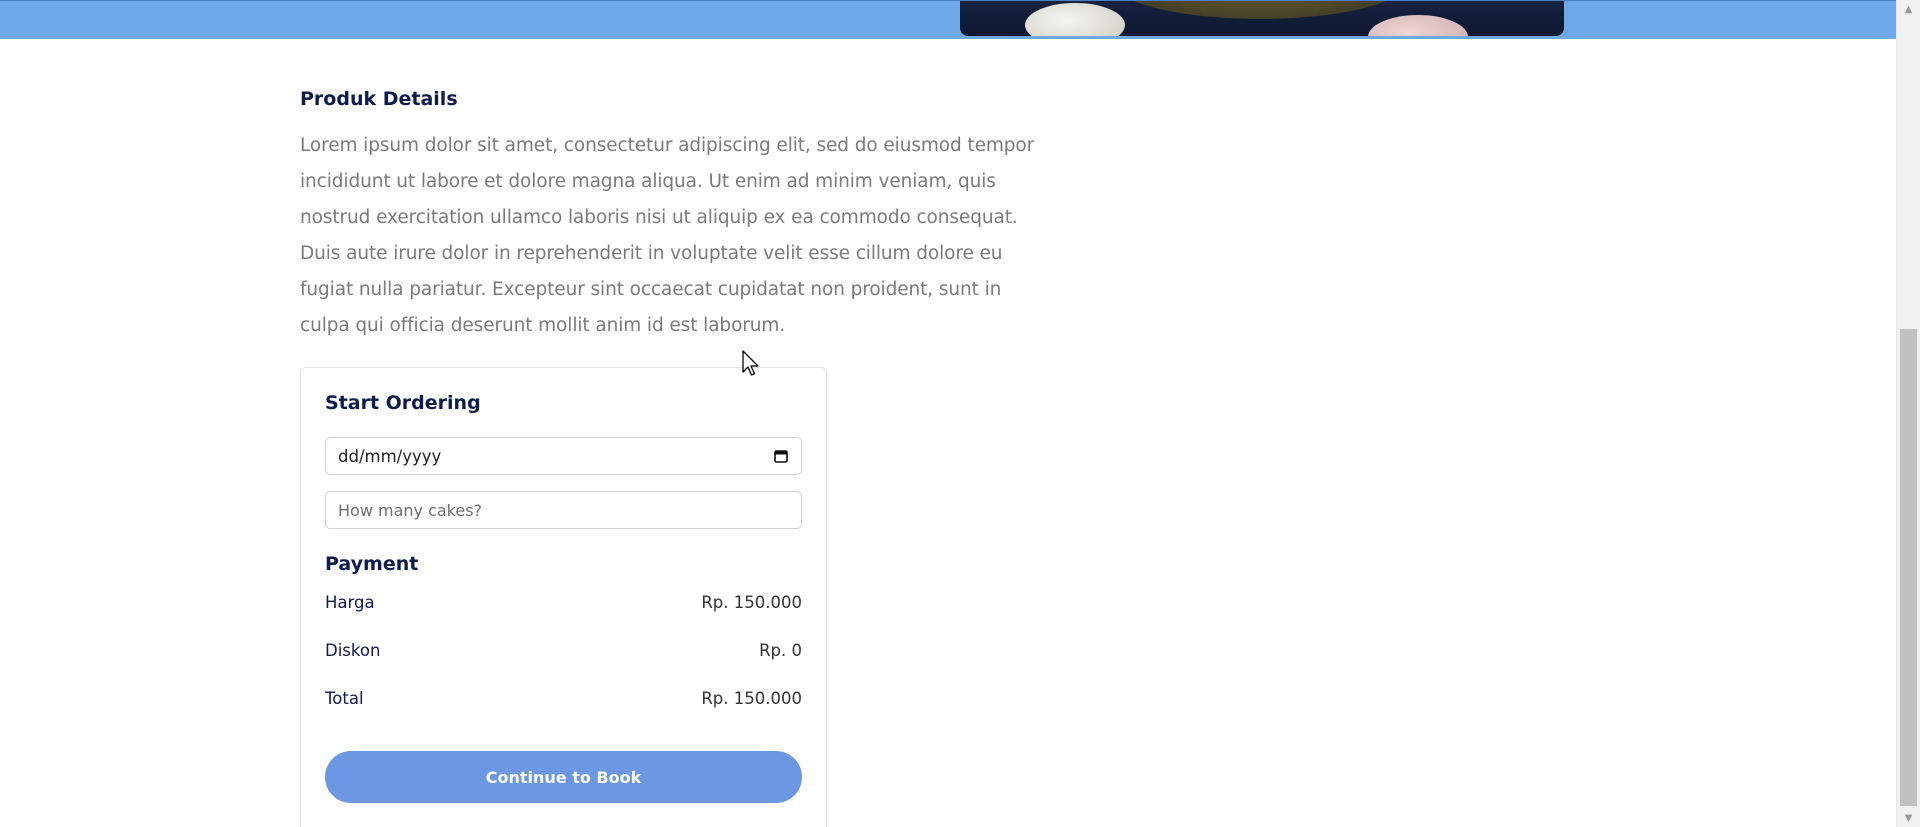 The width and height of the screenshot is (1920, 827). What do you see at coordinates (781, 456) in the screenshot?
I see `calendar-icon` at bounding box center [781, 456].